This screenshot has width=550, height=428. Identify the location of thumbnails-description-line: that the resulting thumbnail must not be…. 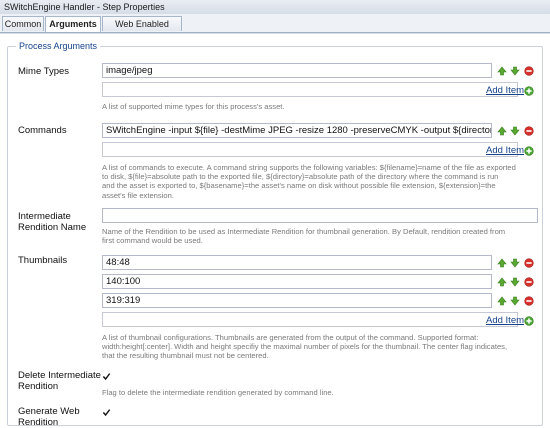
(185, 356).